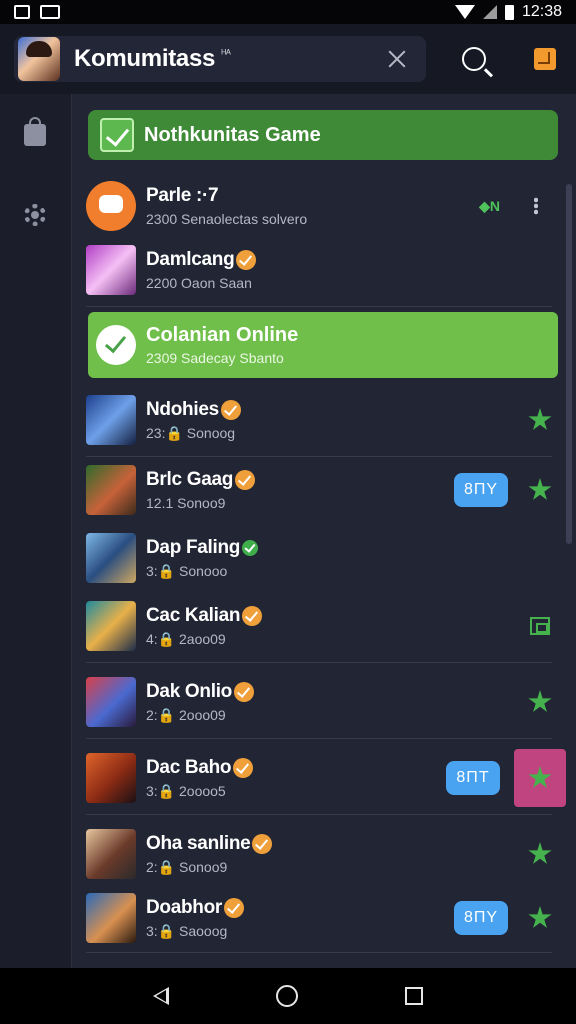 This screenshot has width=576, height=1024. What do you see at coordinates (198, 843) in the screenshot?
I see `list-item-name: Oha sanline` at bounding box center [198, 843].